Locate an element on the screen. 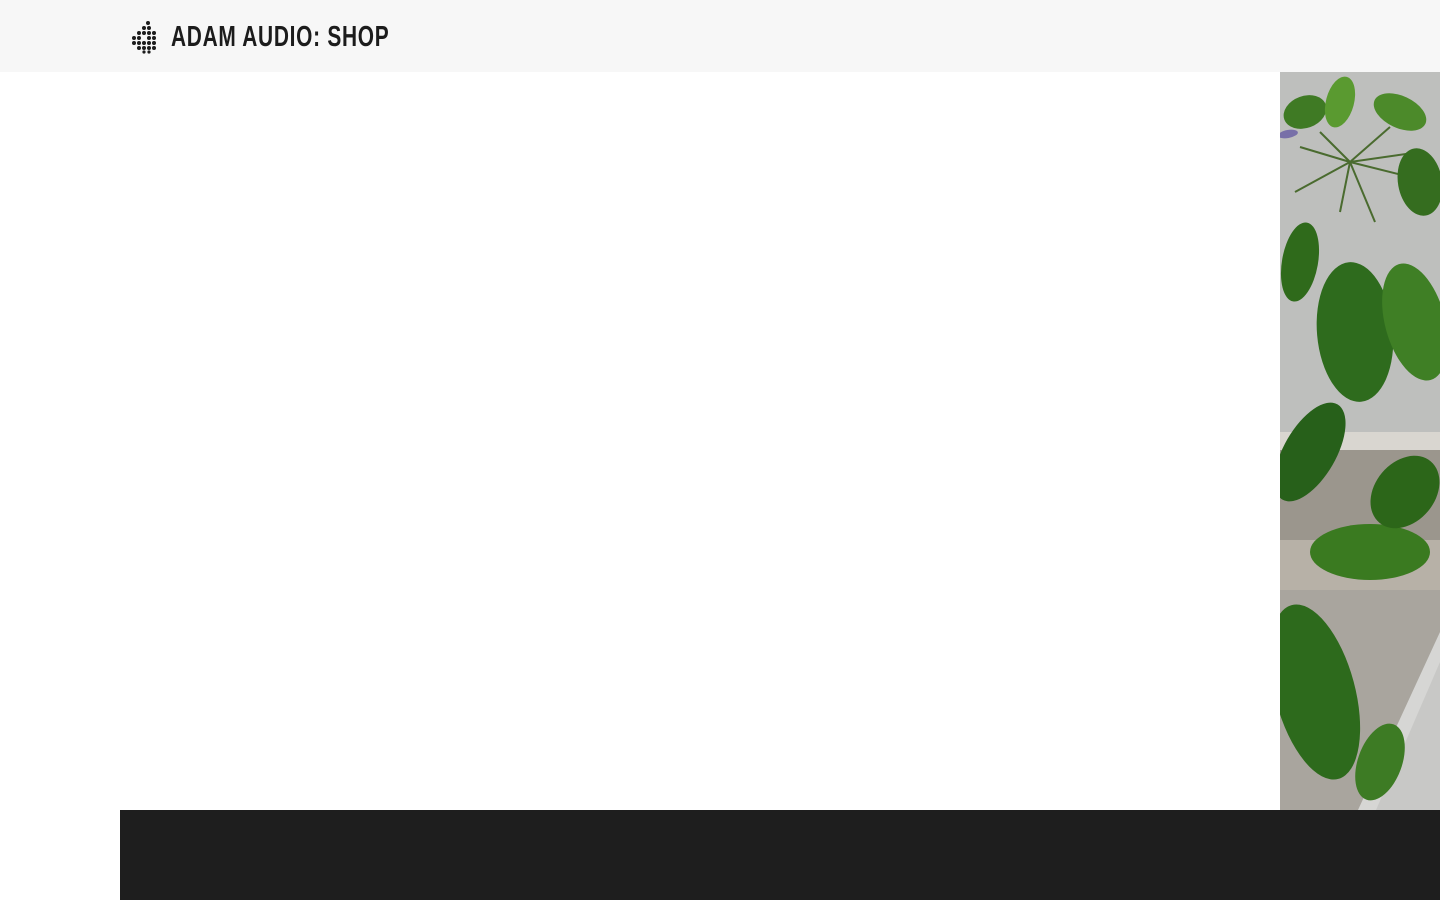 Image resolution: width=1440 pixels, height=900 pixels. dark-footer-band is located at coordinates (780, 855).